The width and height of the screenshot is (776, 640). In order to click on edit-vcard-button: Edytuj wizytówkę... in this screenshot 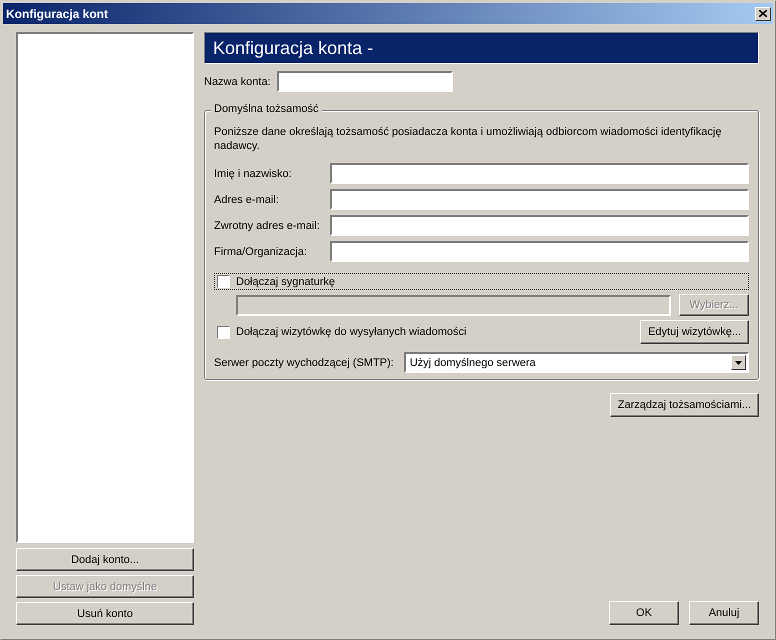, I will do `click(694, 332)`.